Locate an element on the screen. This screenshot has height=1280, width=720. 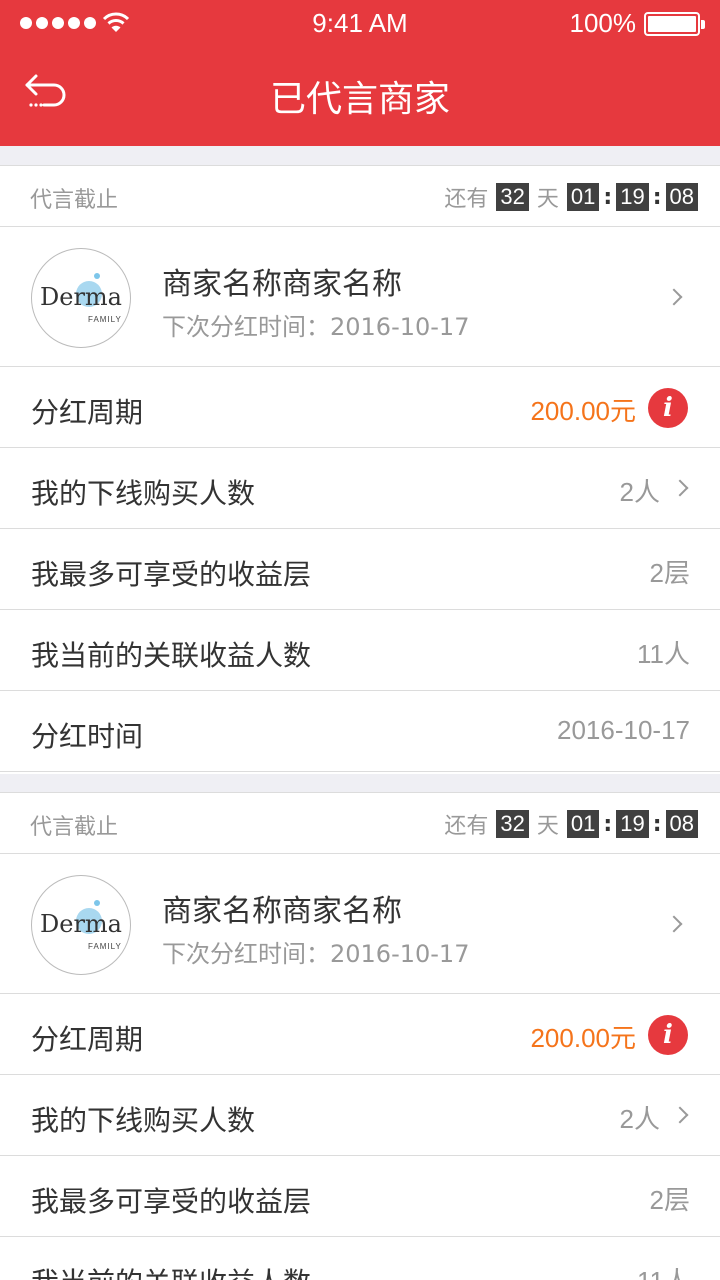
status-bar: 9:41 AM 100% is located at coordinates (360, 24).